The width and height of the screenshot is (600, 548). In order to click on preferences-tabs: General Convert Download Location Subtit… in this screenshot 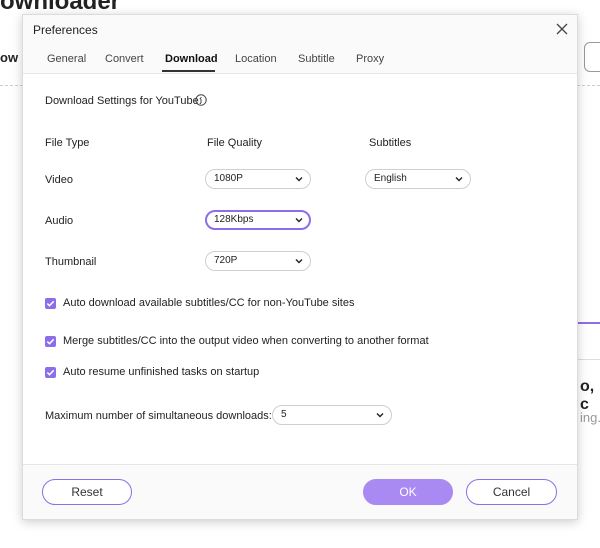, I will do `click(300, 63)`.